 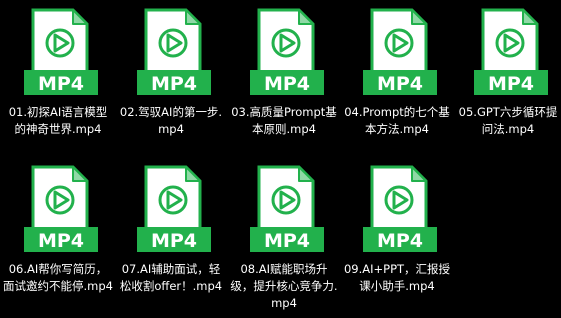 I want to click on file-name-label: 06.AI帮你写简历，面试邀约不能停.mp4, so click(x=58, y=277).